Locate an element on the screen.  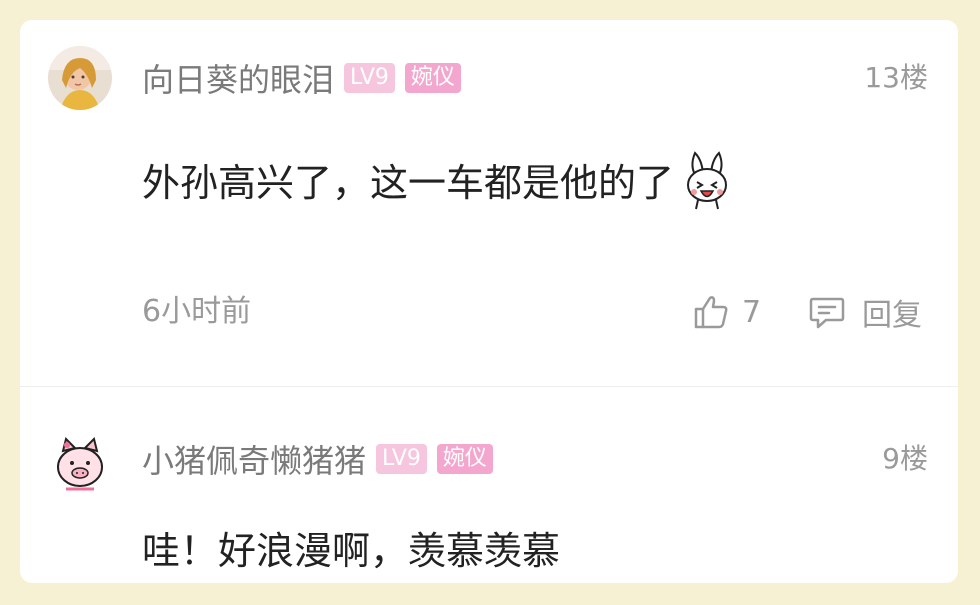
thumbs-up-icon is located at coordinates (711, 312).